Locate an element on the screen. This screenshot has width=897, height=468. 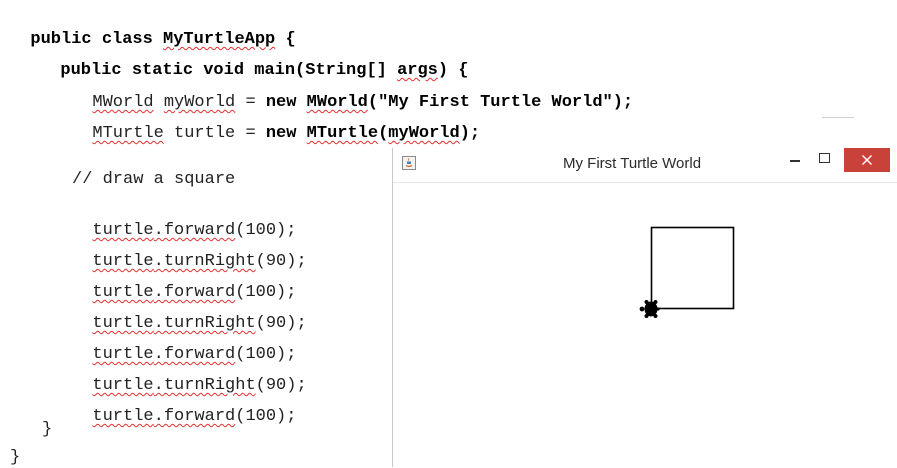
code-close-method: } is located at coordinates (47, 429).